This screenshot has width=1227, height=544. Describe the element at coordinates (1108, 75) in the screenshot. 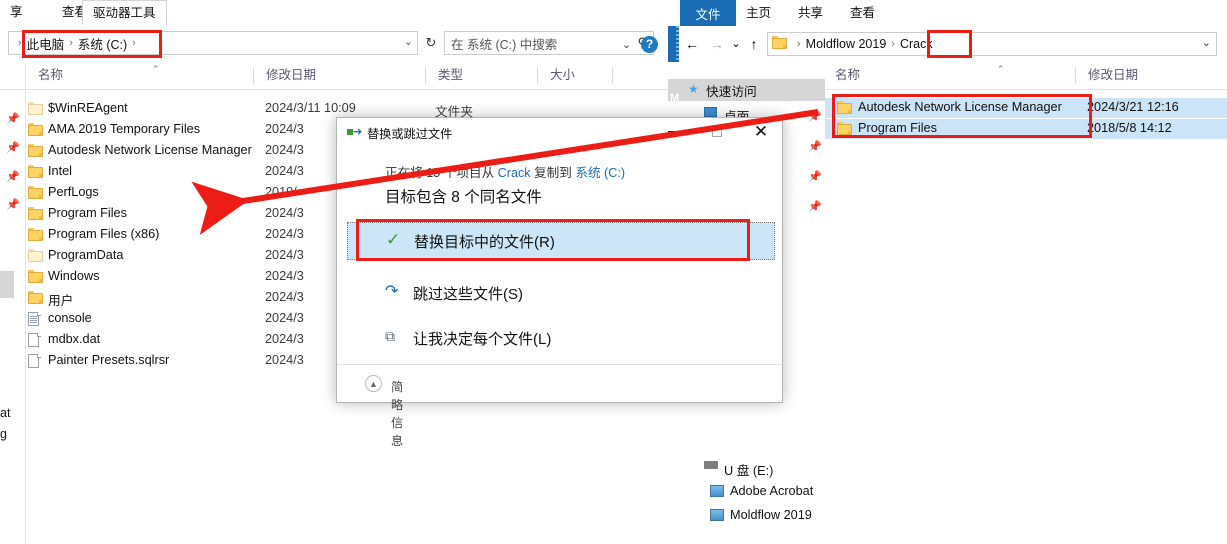

I see `right-column-date: 修改日期` at that location.